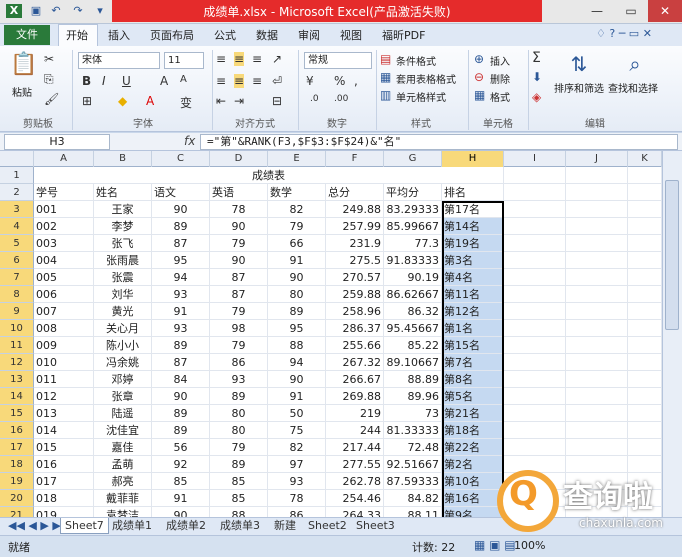 The width and height of the screenshot is (682, 557). I want to click on data-cell: 80, so click(297, 294).